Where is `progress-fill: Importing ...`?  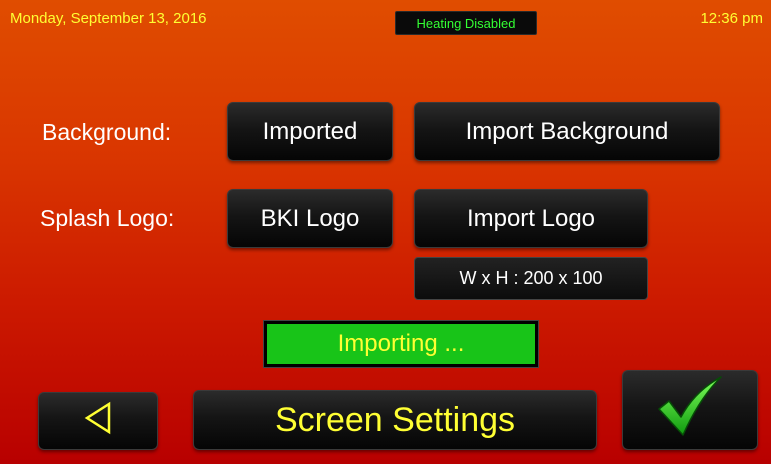 progress-fill: Importing ... is located at coordinates (401, 344).